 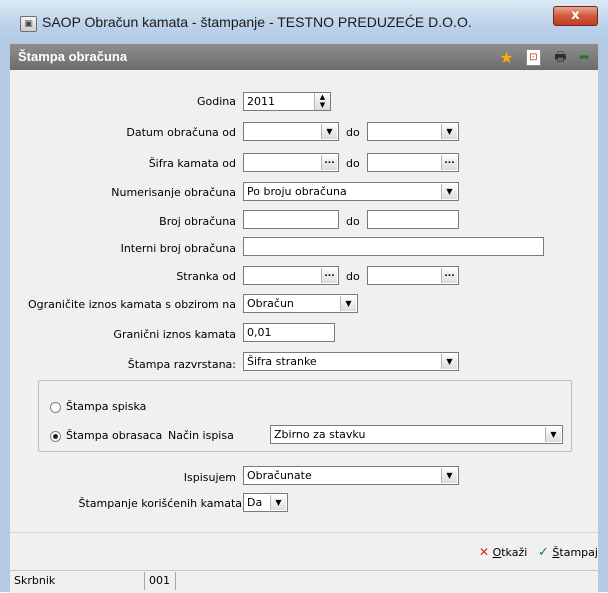 I want to click on window-frame-right, so click(x=603, y=318).